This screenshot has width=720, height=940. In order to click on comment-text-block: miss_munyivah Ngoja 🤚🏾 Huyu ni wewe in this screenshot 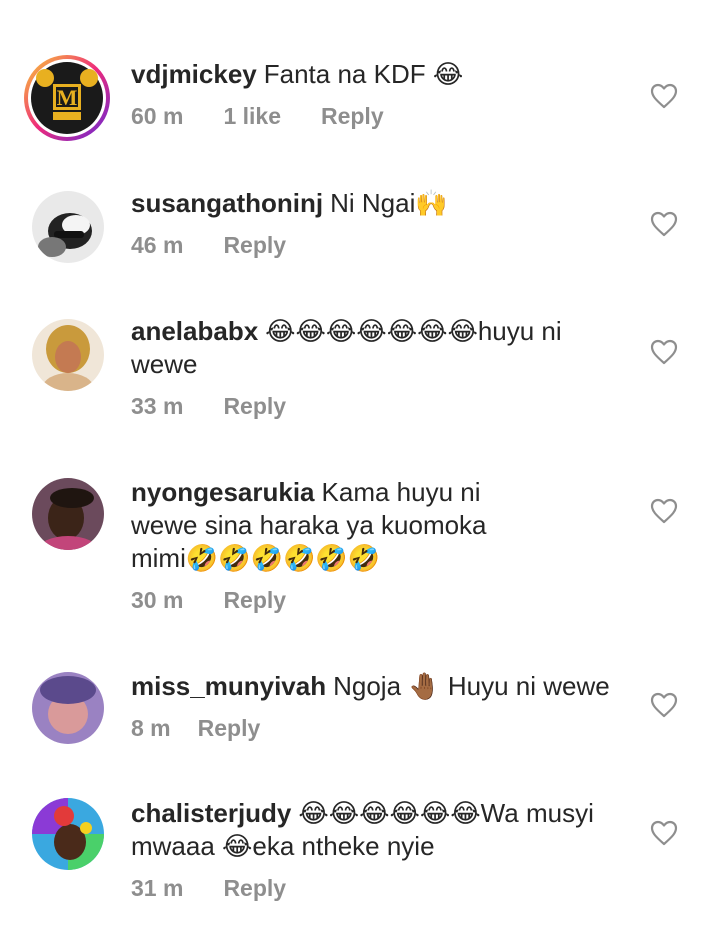, I will do `click(381, 686)`.